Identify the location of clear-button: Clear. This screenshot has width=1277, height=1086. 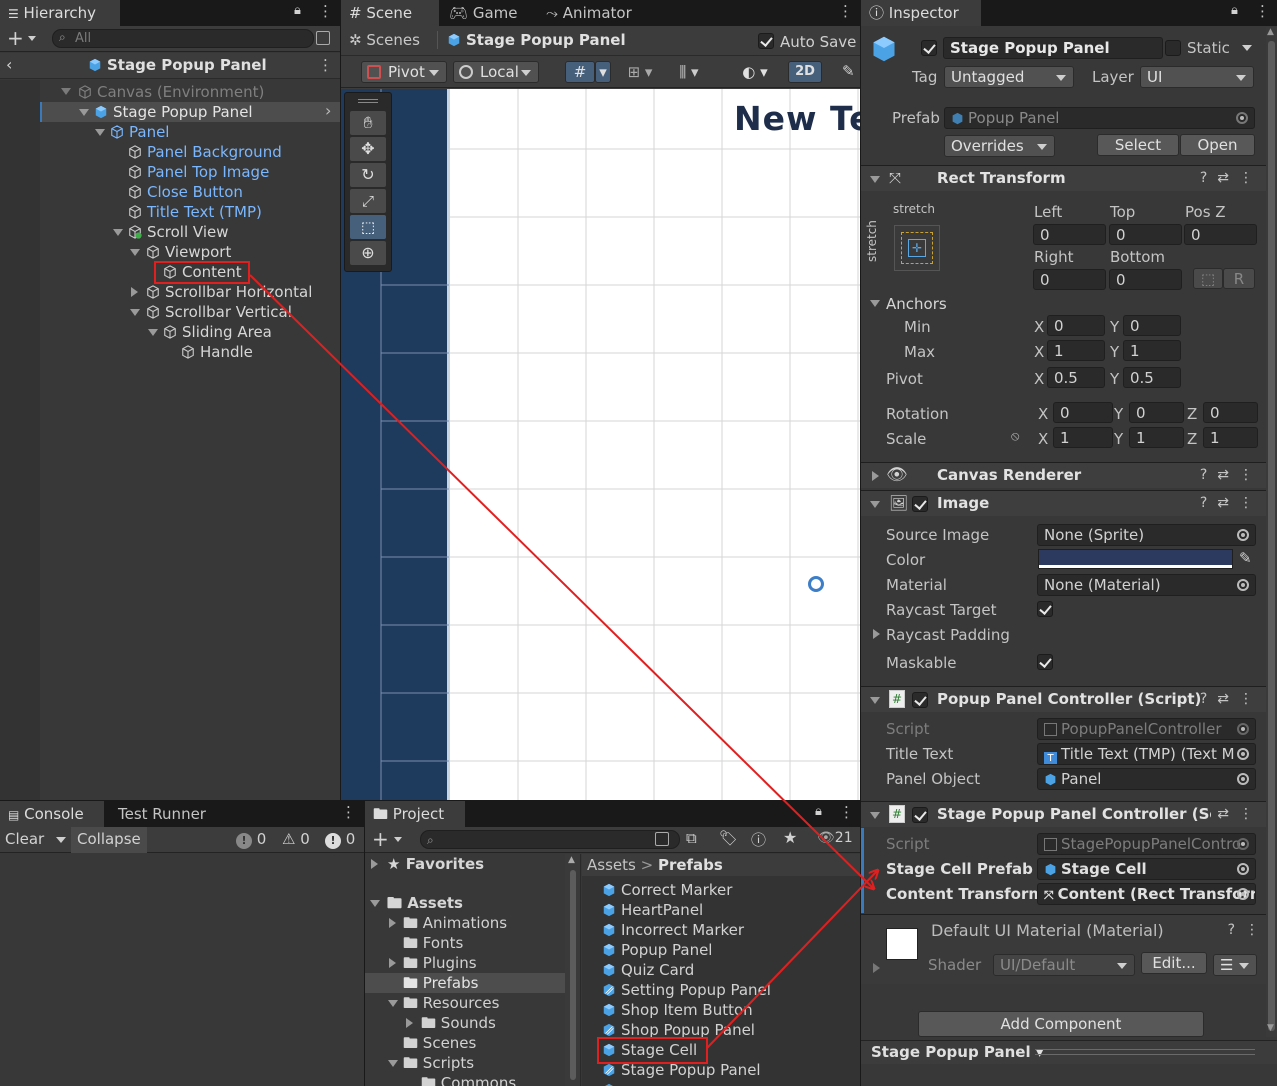
(24, 839).